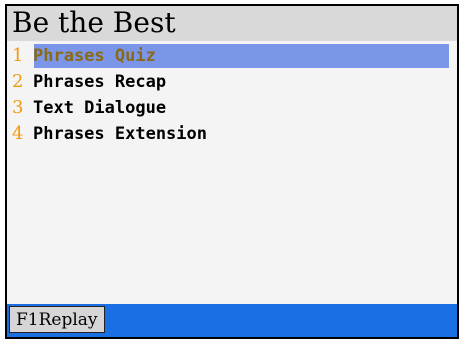 This screenshot has width=464, height=343. I want to click on replay-softkey-button: F1Replay, so click(57, 319).